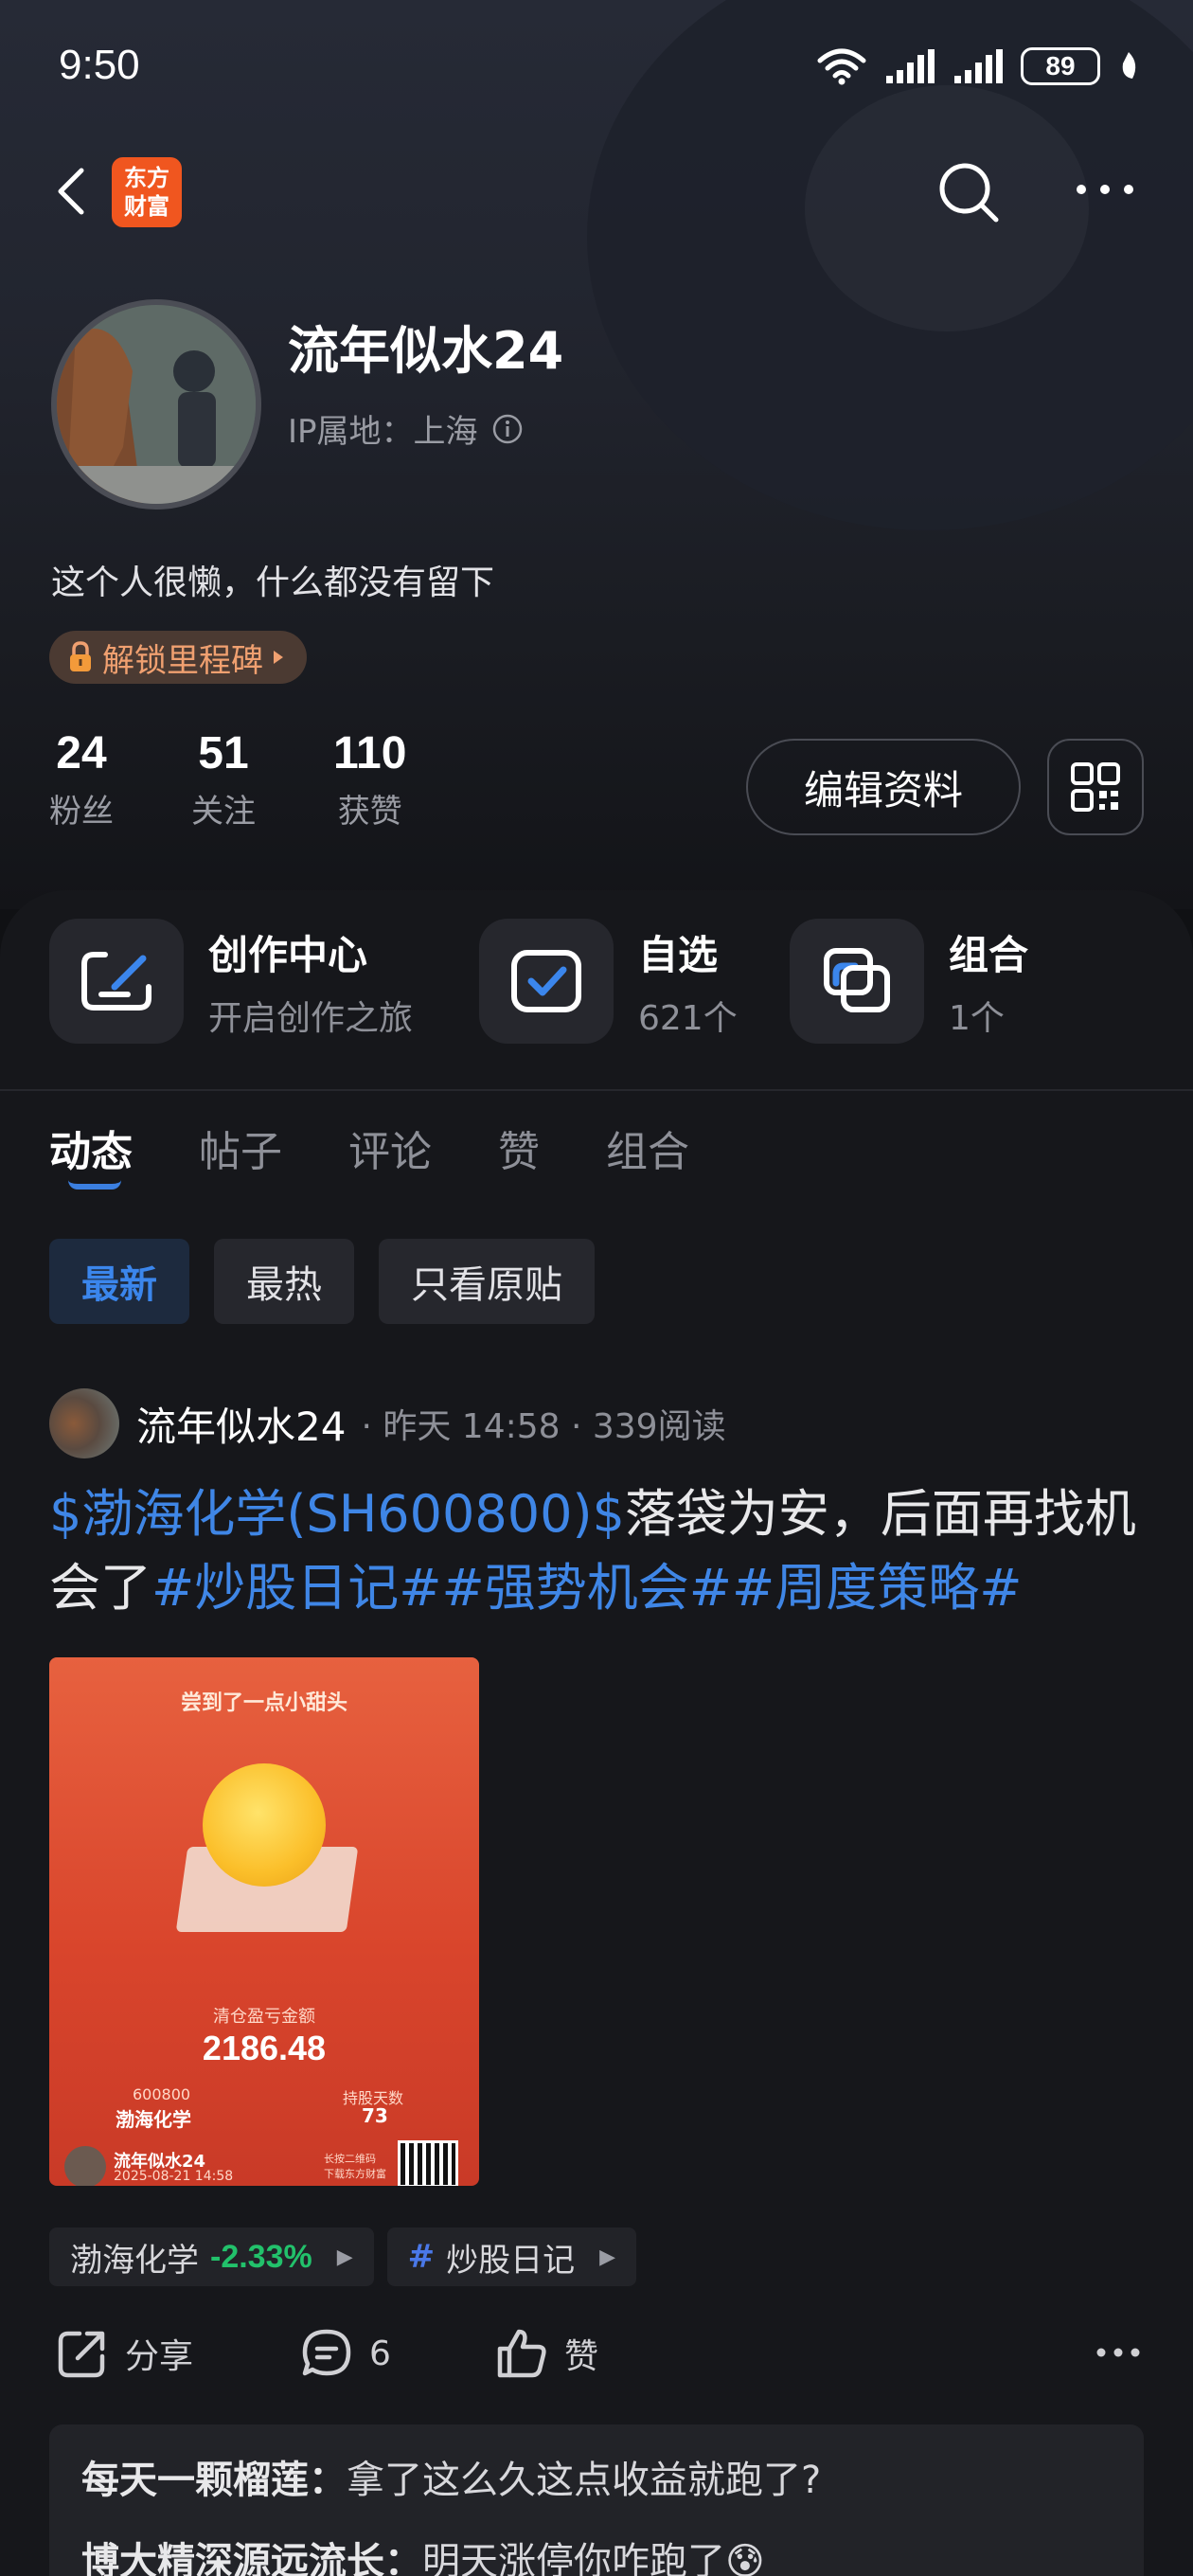  I want to click on like-label: 赞, so click(581, 2356).